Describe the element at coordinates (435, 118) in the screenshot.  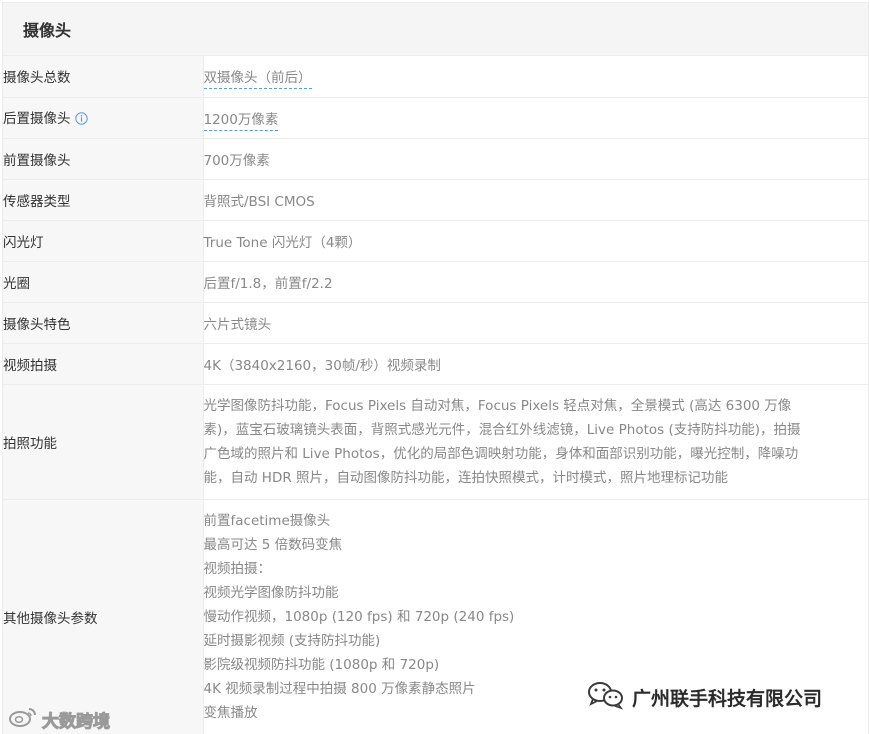
I see `spec-row-rear-camera: 后置摄像头 1200万像素` at that location.